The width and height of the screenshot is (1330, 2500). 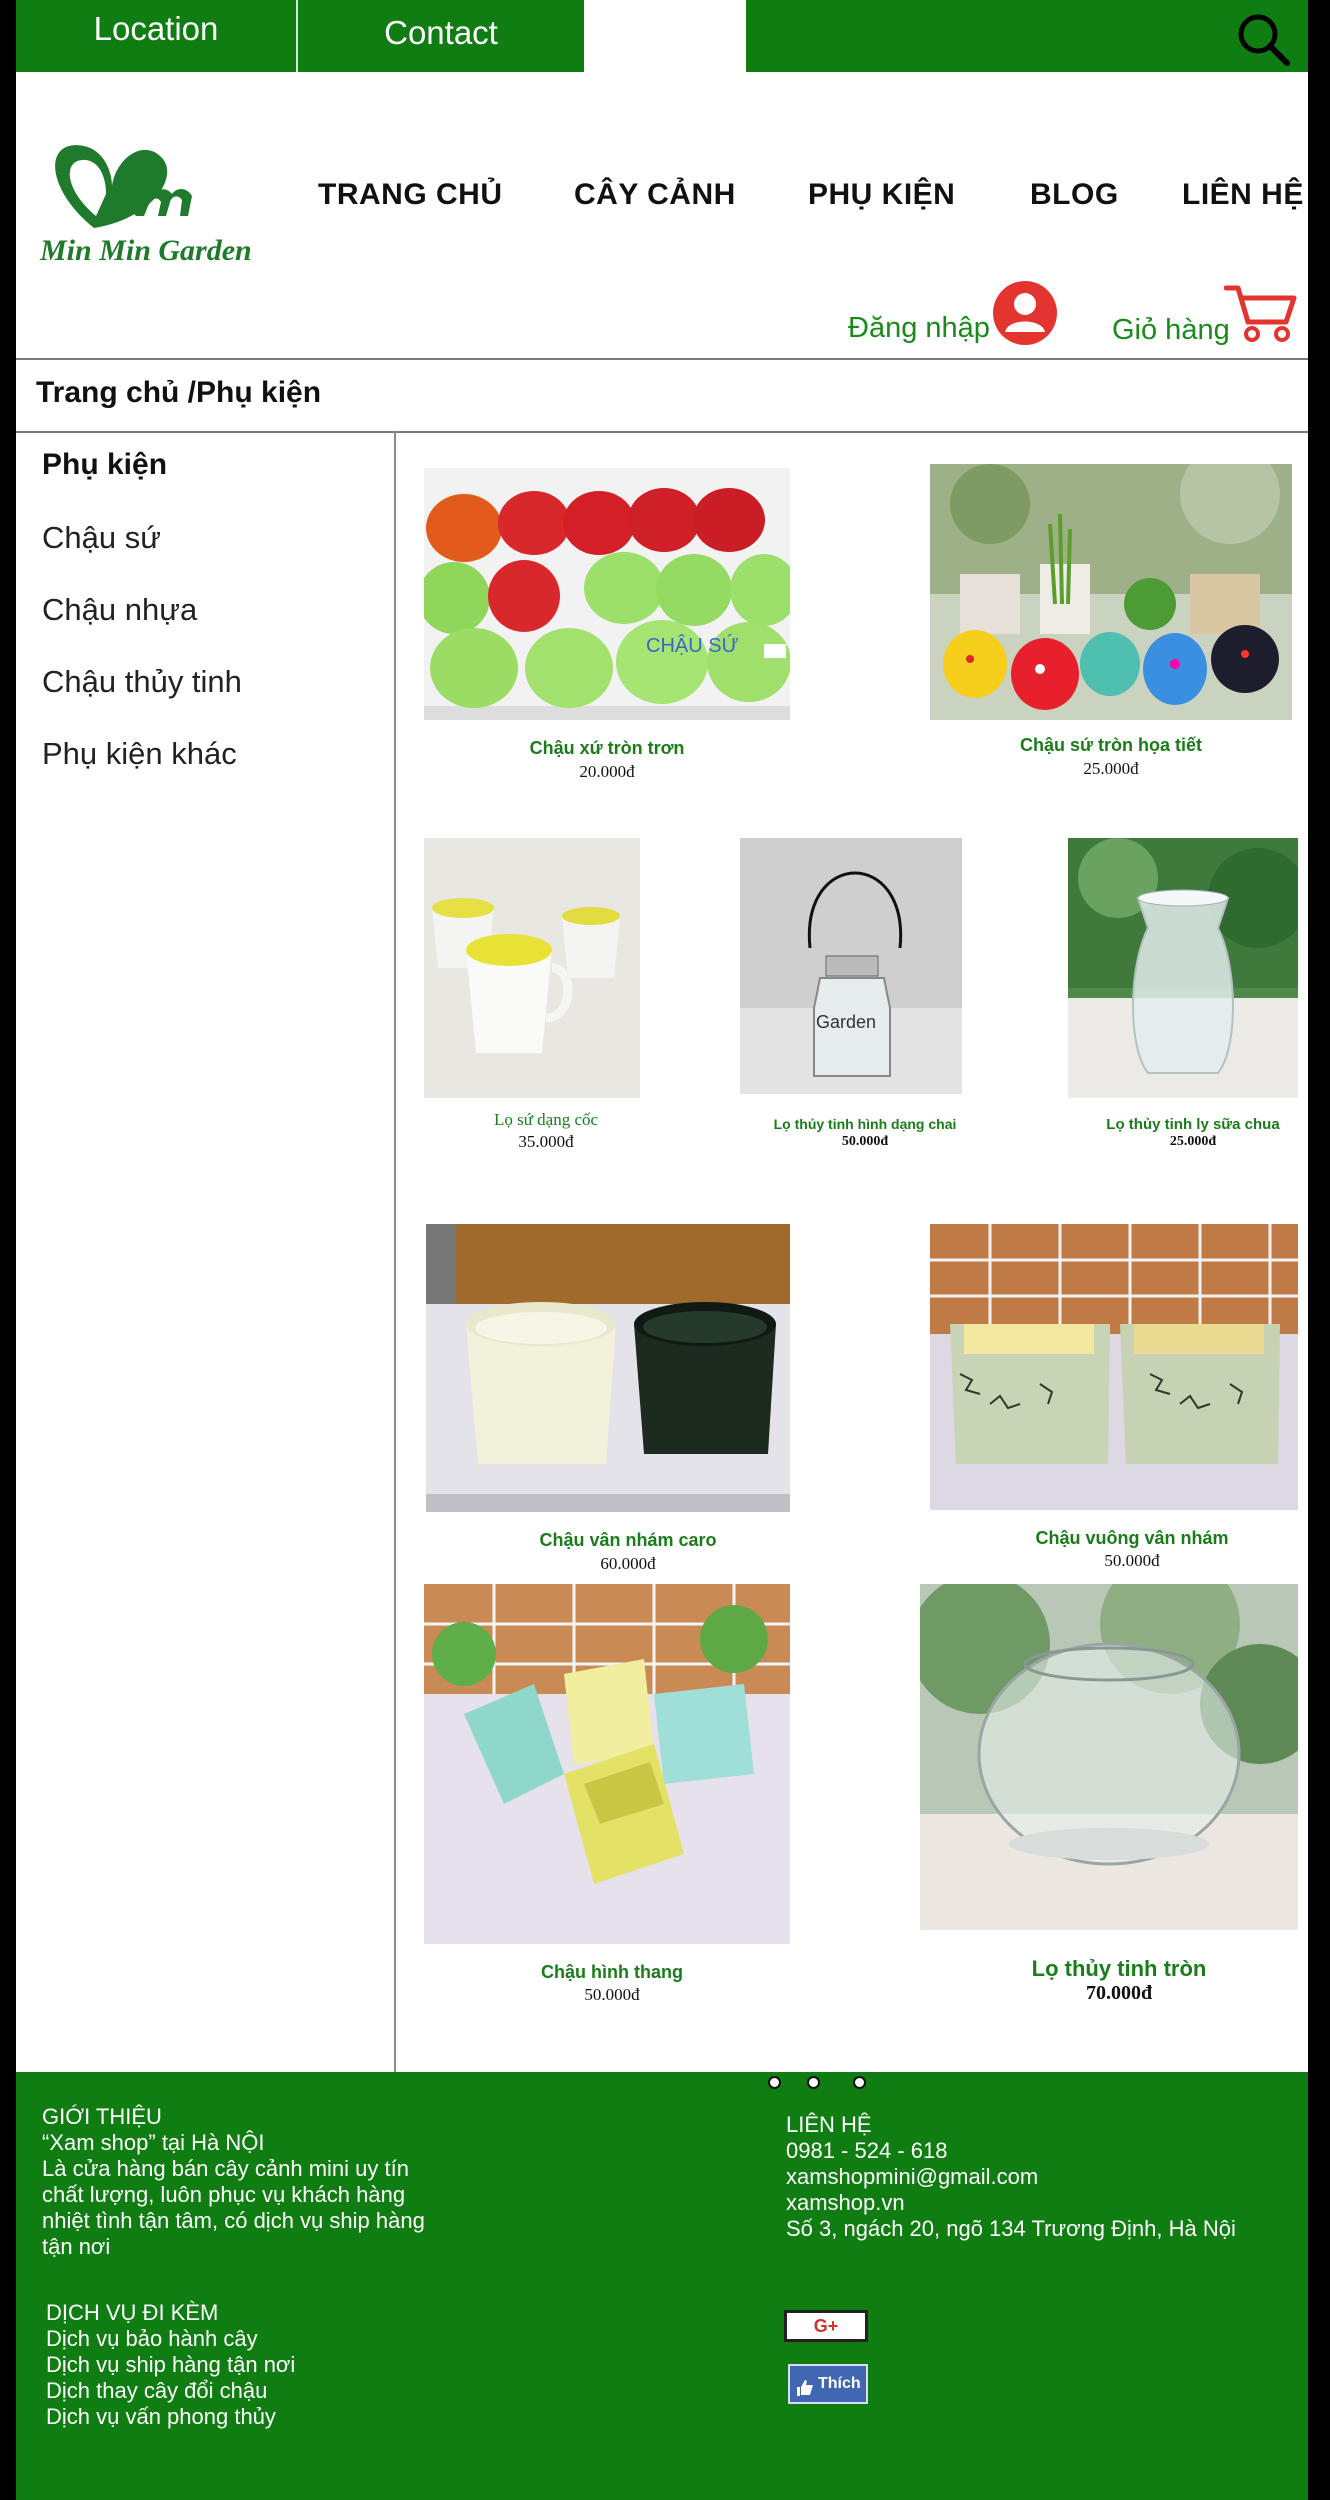 I want to click on contact-title: LIÊN HỆ, so click(x=829, y=2124).